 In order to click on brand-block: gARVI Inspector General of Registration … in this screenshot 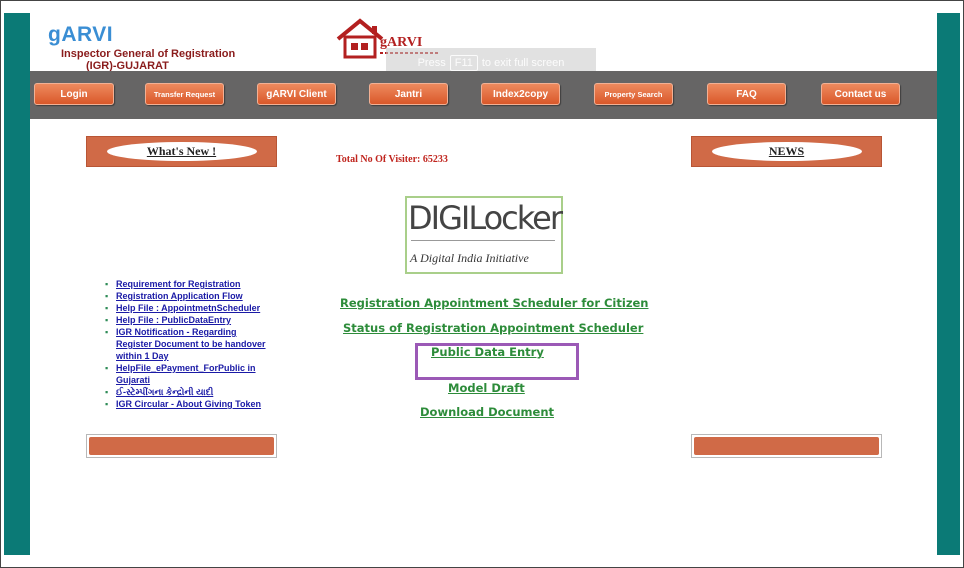, I will do `click(141, 47)`.